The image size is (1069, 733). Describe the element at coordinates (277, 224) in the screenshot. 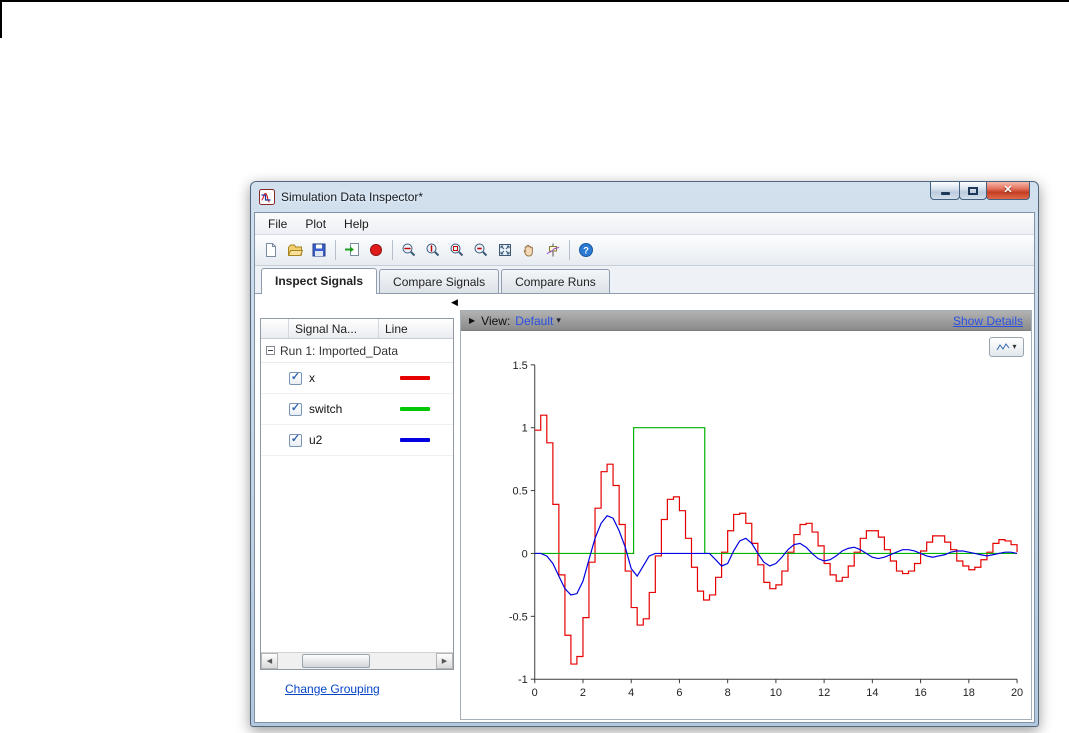

I see `menu-file: File` at that location.